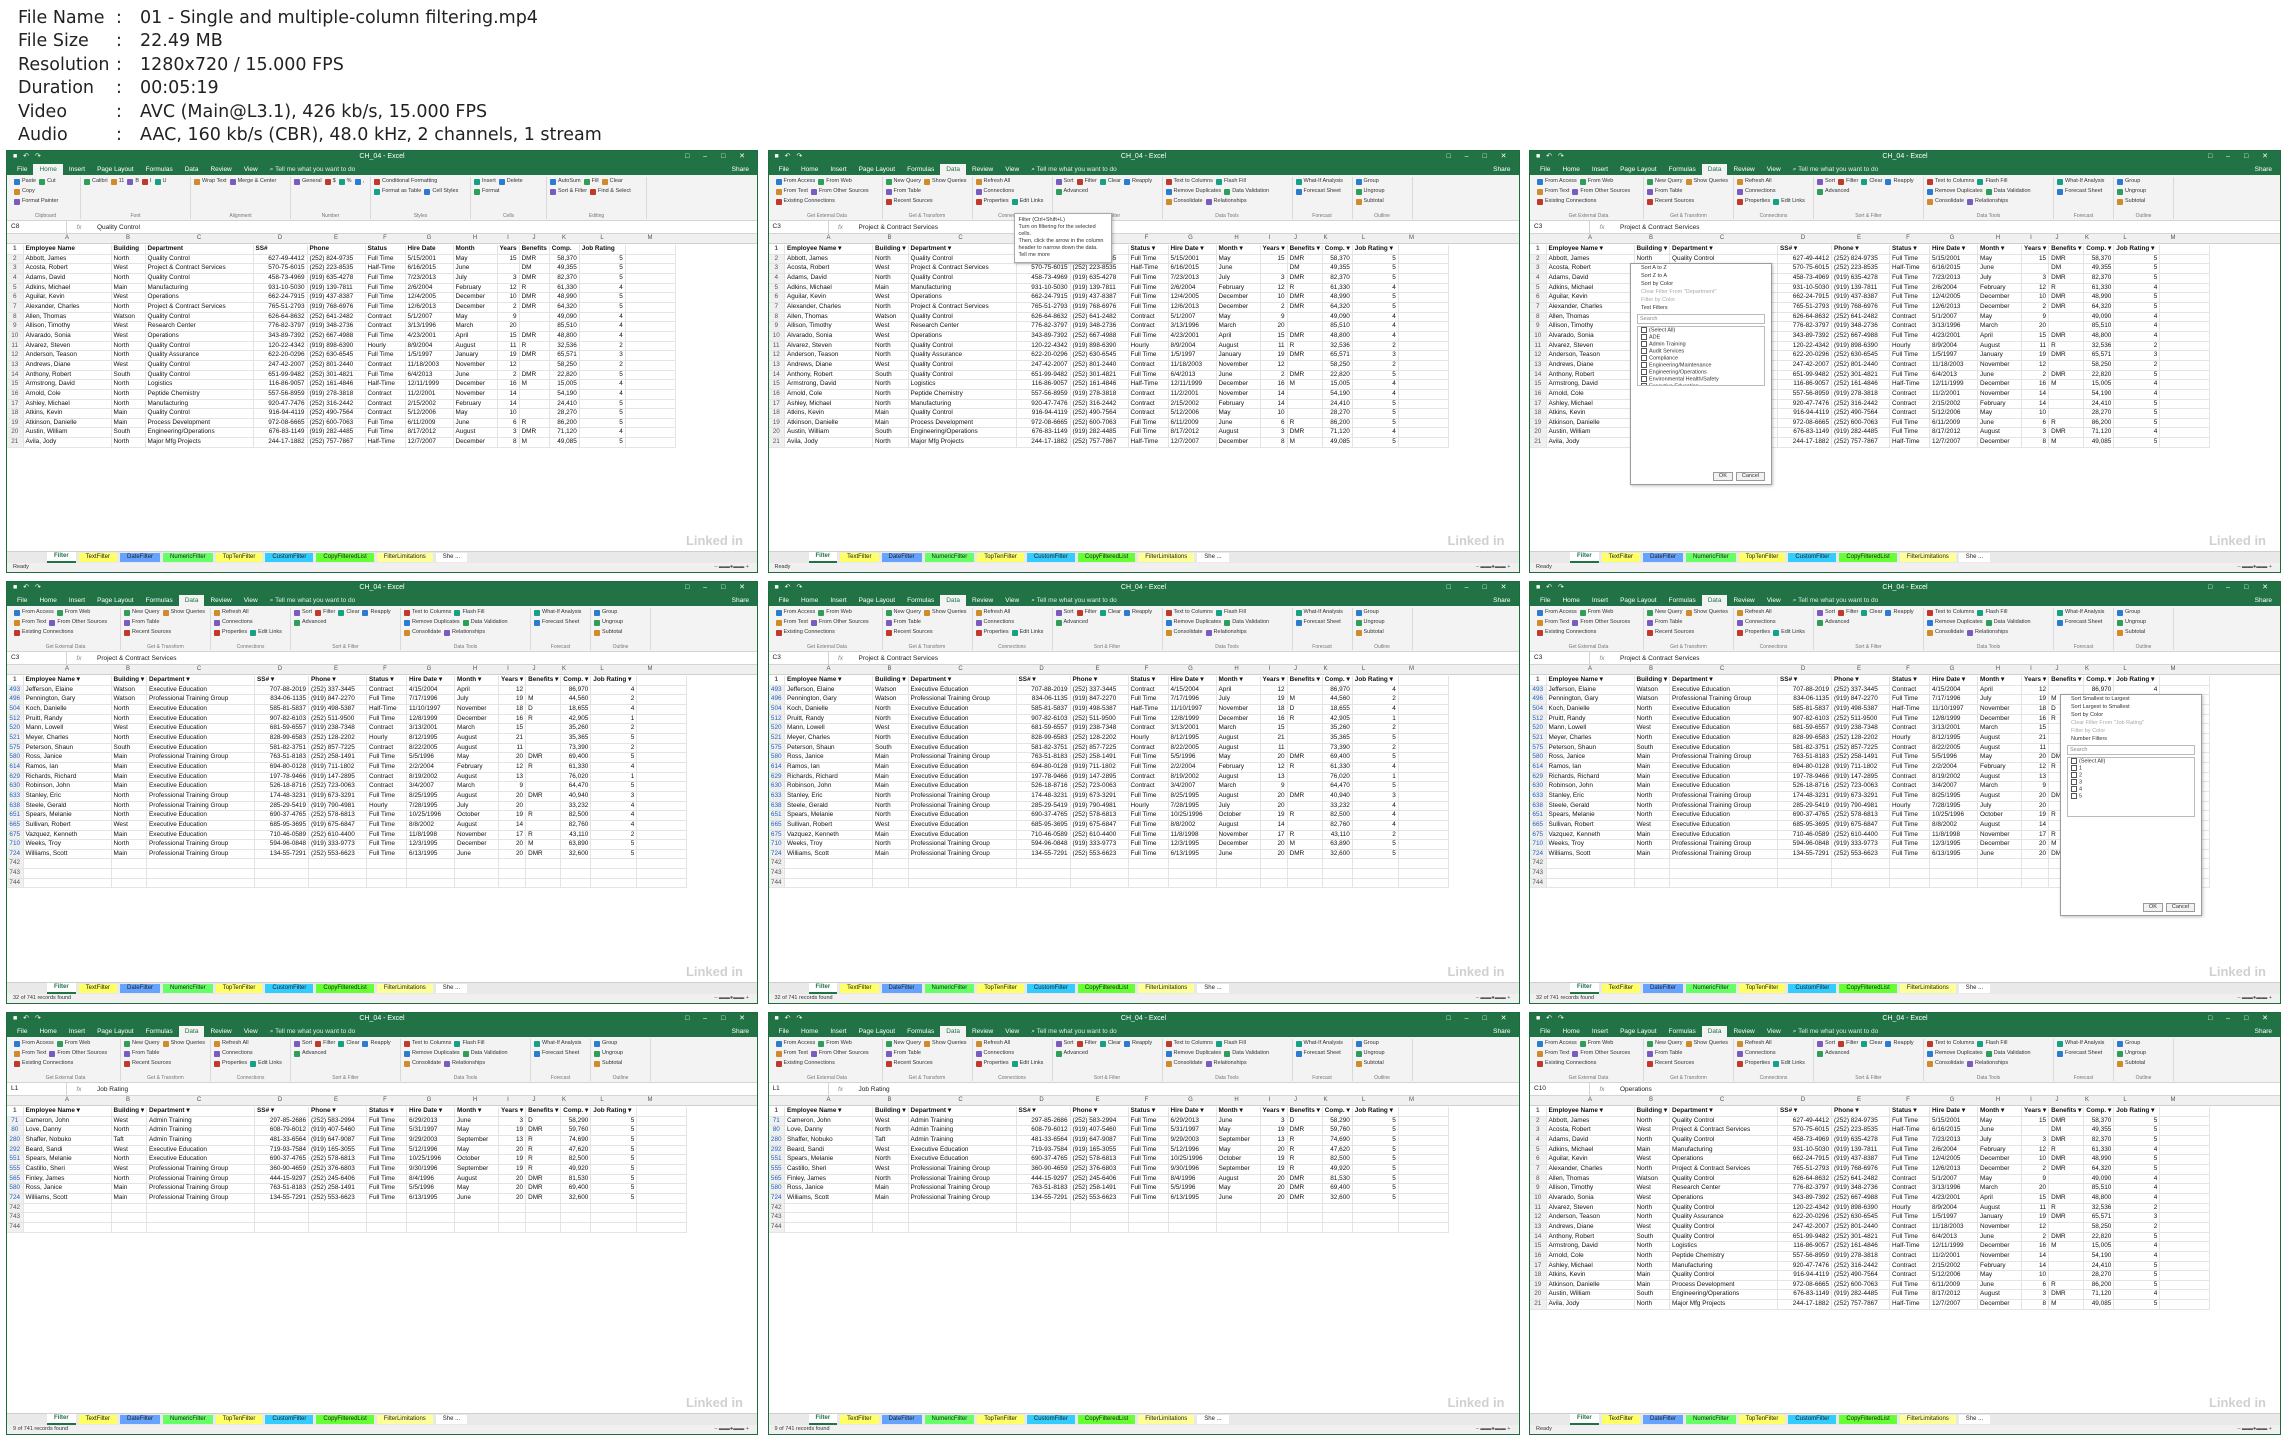 The image size is (2287, 1439). I want to click on cell: 11, so click(2035, 748).